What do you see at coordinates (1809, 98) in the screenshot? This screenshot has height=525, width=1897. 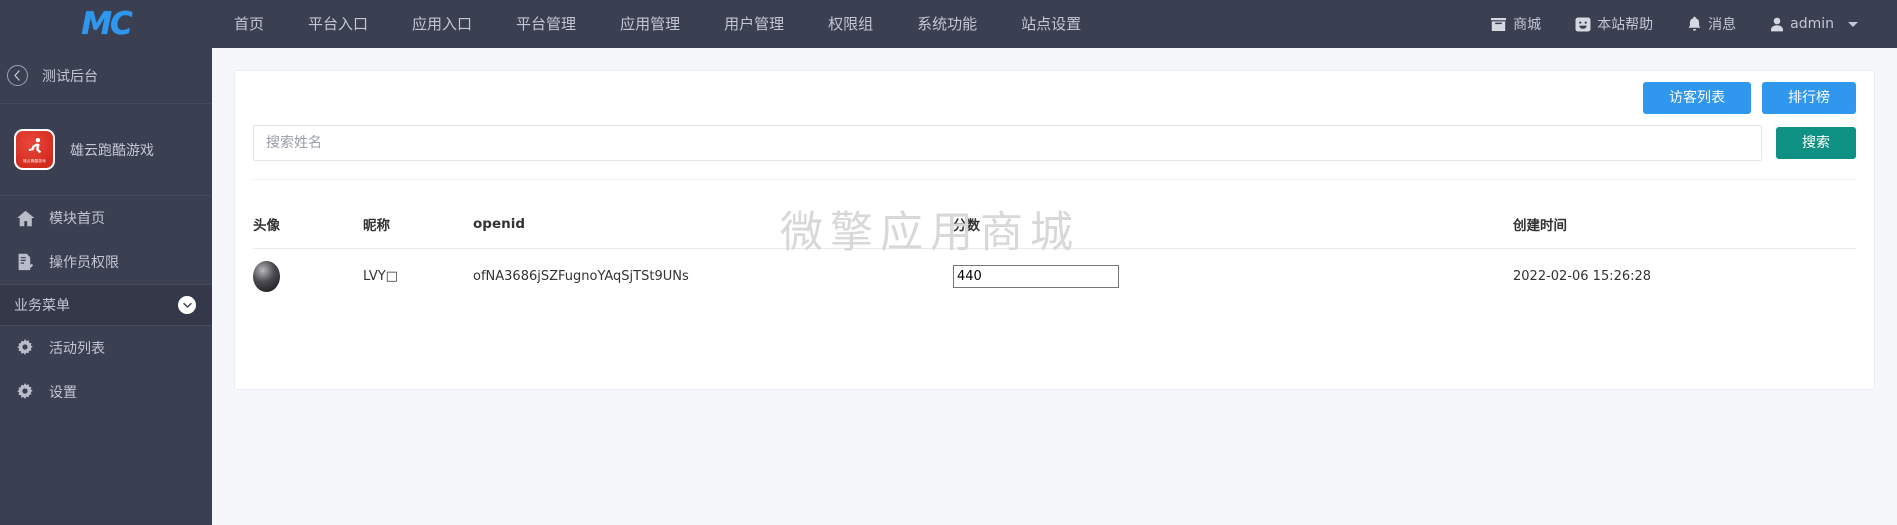 I see `leaderboard-button: 排行榜` at bounding box center [1809, 98].